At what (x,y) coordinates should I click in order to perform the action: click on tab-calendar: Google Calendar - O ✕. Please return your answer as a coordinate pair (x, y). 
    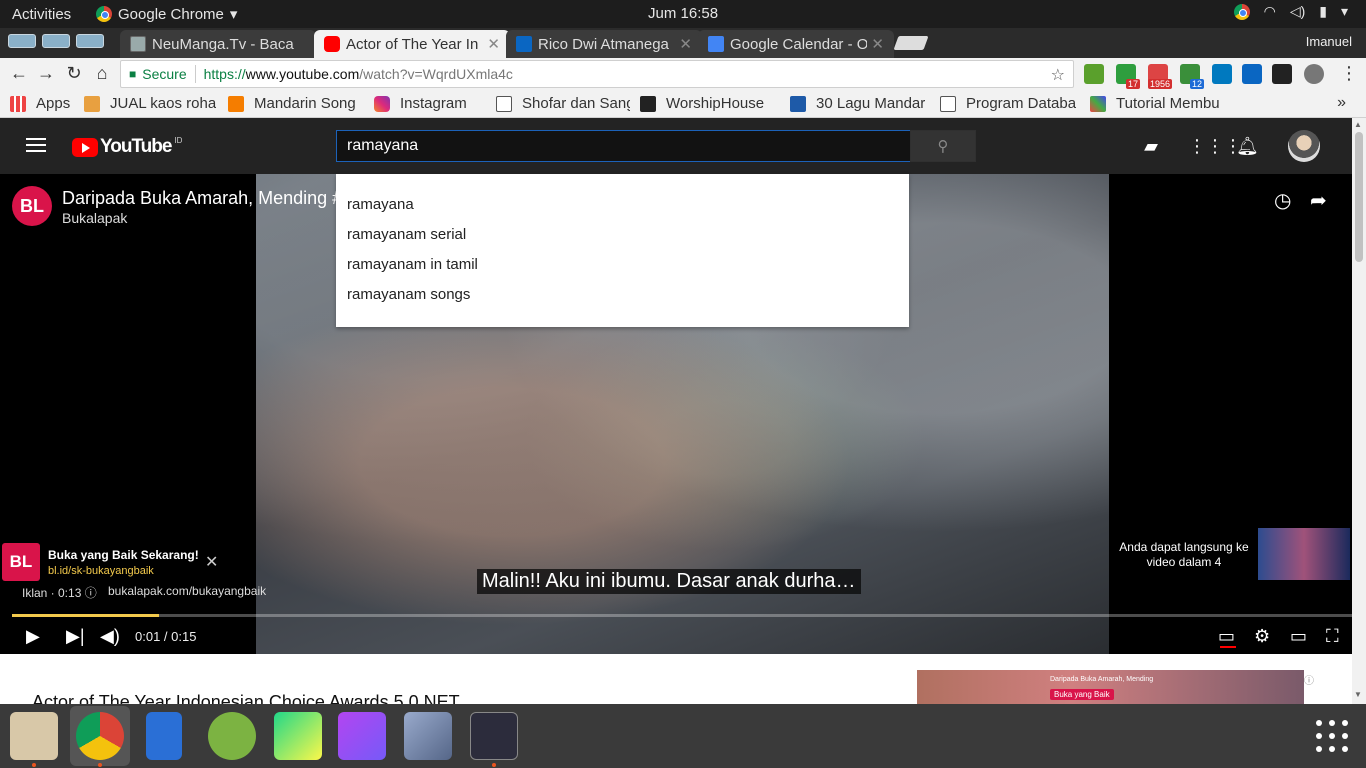
    Looking at the image, I should click on (796, 44).